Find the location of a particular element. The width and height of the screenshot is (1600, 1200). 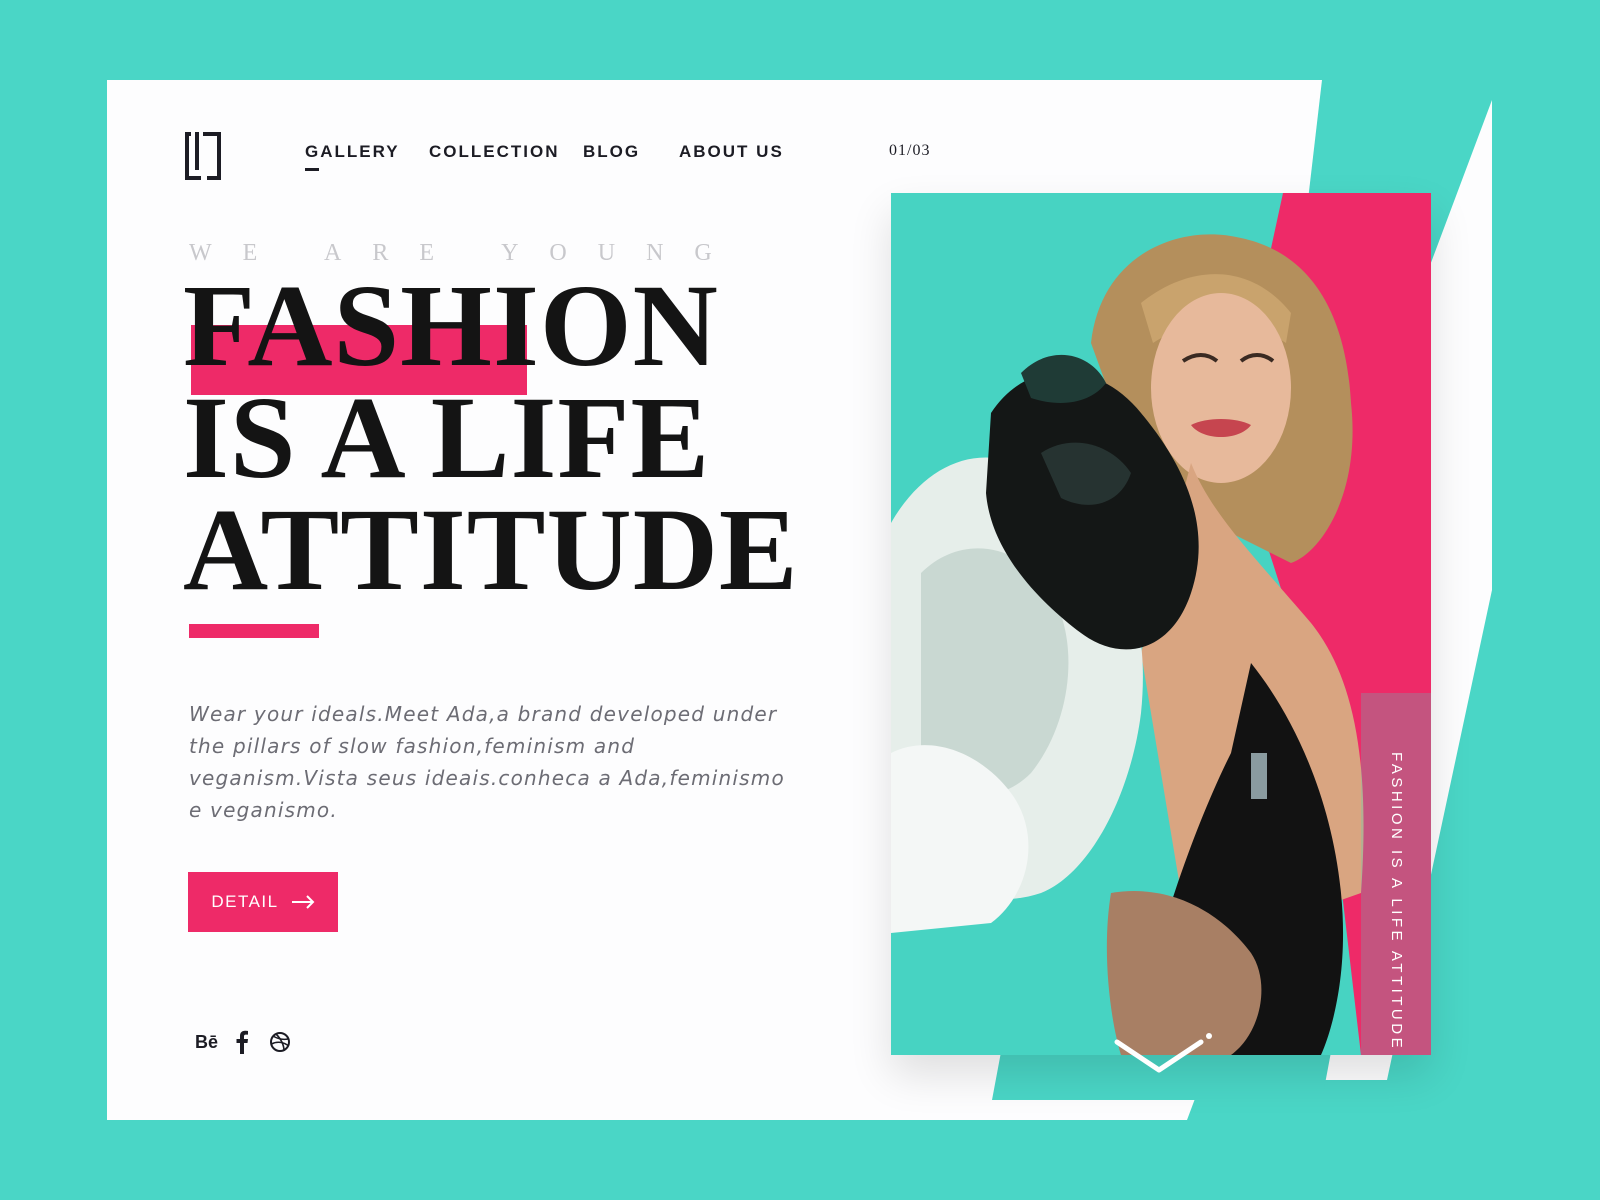

pager-current: 01 is located at coordinates (898, 150).